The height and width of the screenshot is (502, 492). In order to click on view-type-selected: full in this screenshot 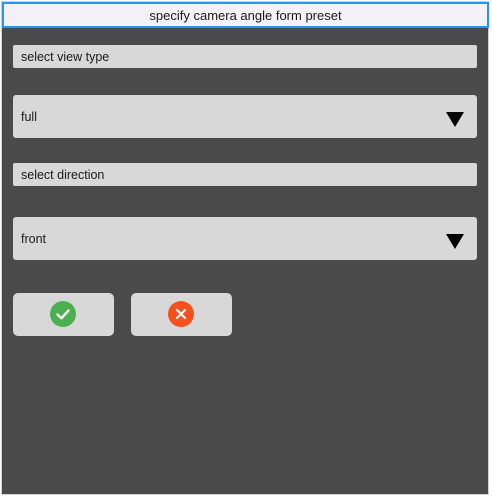, I will do `click(29, 116)`.